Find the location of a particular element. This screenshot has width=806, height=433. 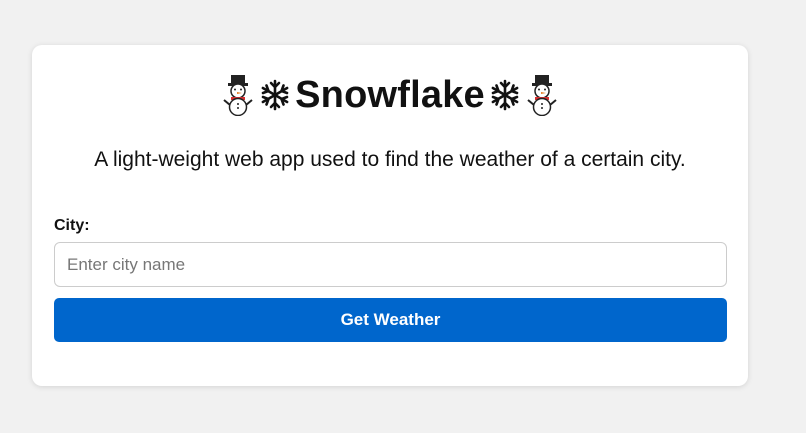

get-weather-button: Get Weather is located at coordinates (390, 320).